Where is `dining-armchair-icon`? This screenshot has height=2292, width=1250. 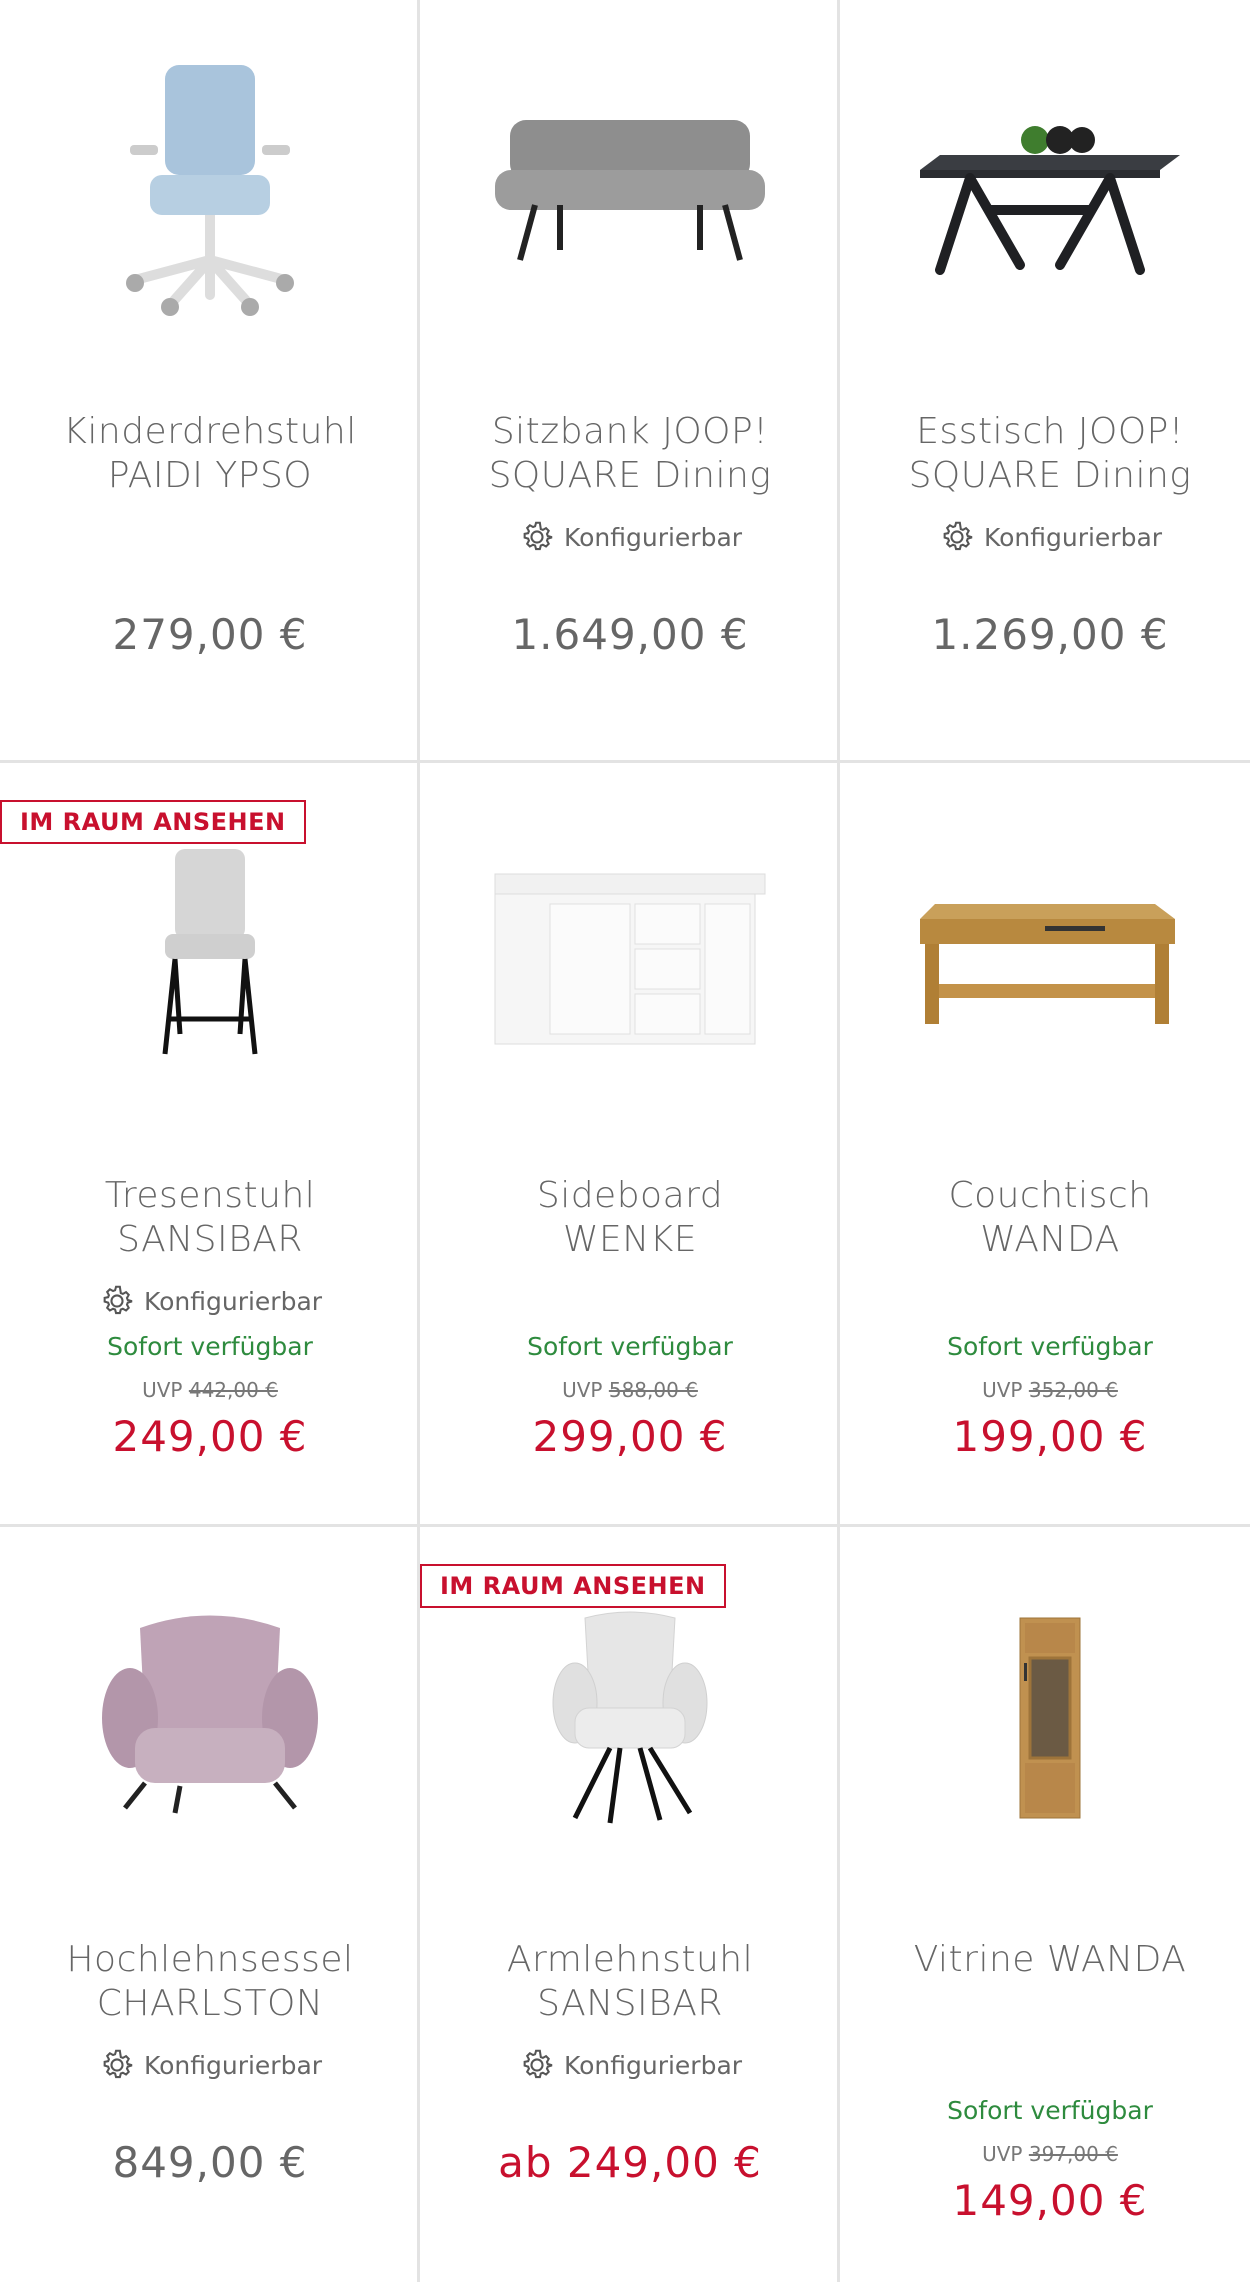
dining-armchair-icon is located at coordinates (630, 1717).